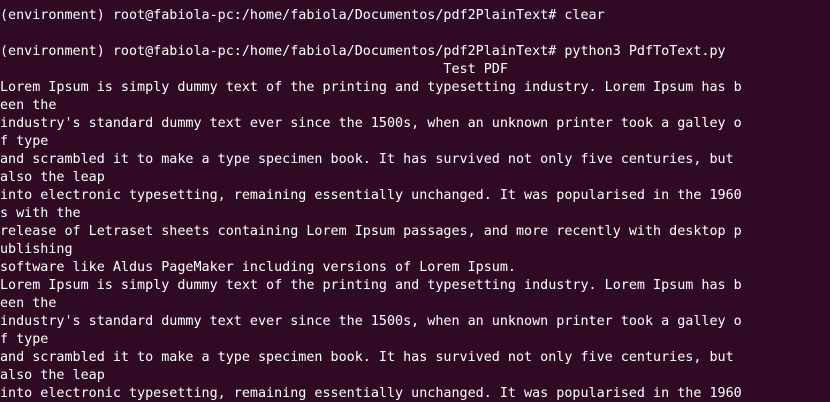  Describe the element at coordinates (36, 249) in the screenshot. I see `terminal-line: ublishing` at that location.